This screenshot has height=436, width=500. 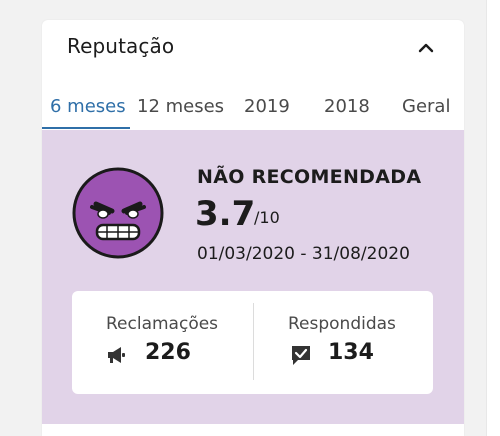 I want to click on megaphone-icon, so click(x=116, y=355).